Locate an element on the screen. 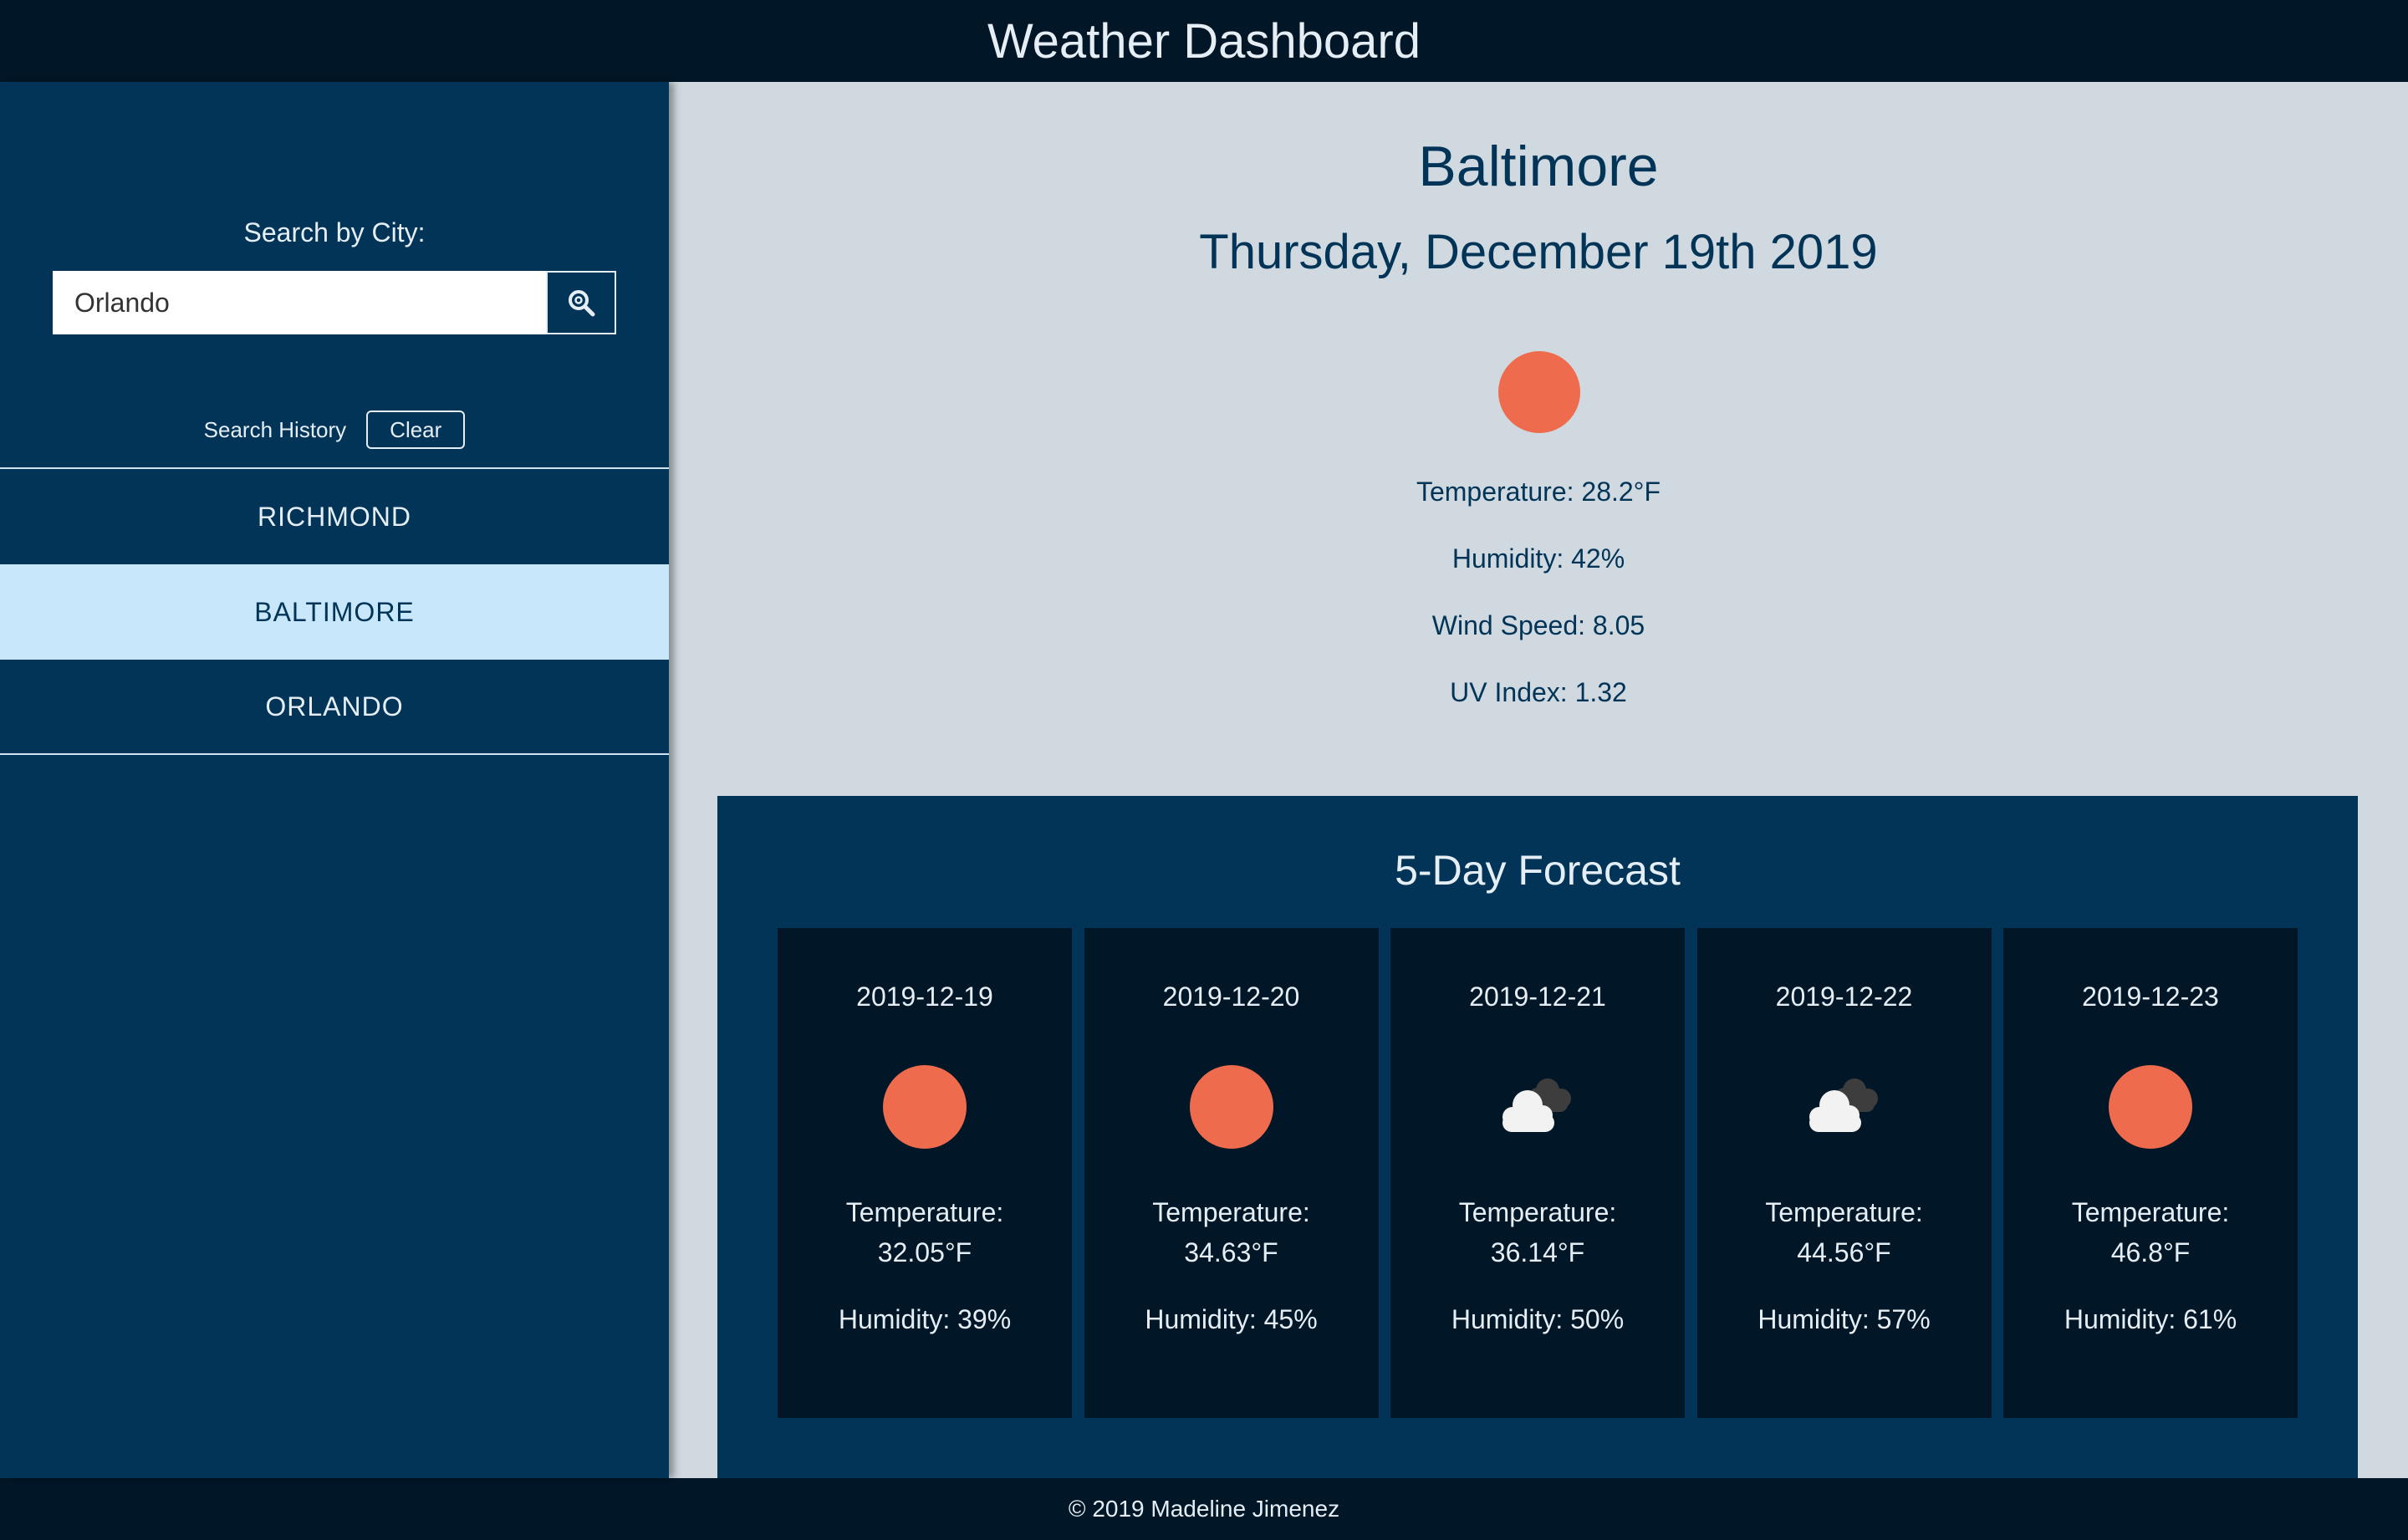 This screenshot has width=2408, height=1540. search-button is located at coordinates (581, 302).